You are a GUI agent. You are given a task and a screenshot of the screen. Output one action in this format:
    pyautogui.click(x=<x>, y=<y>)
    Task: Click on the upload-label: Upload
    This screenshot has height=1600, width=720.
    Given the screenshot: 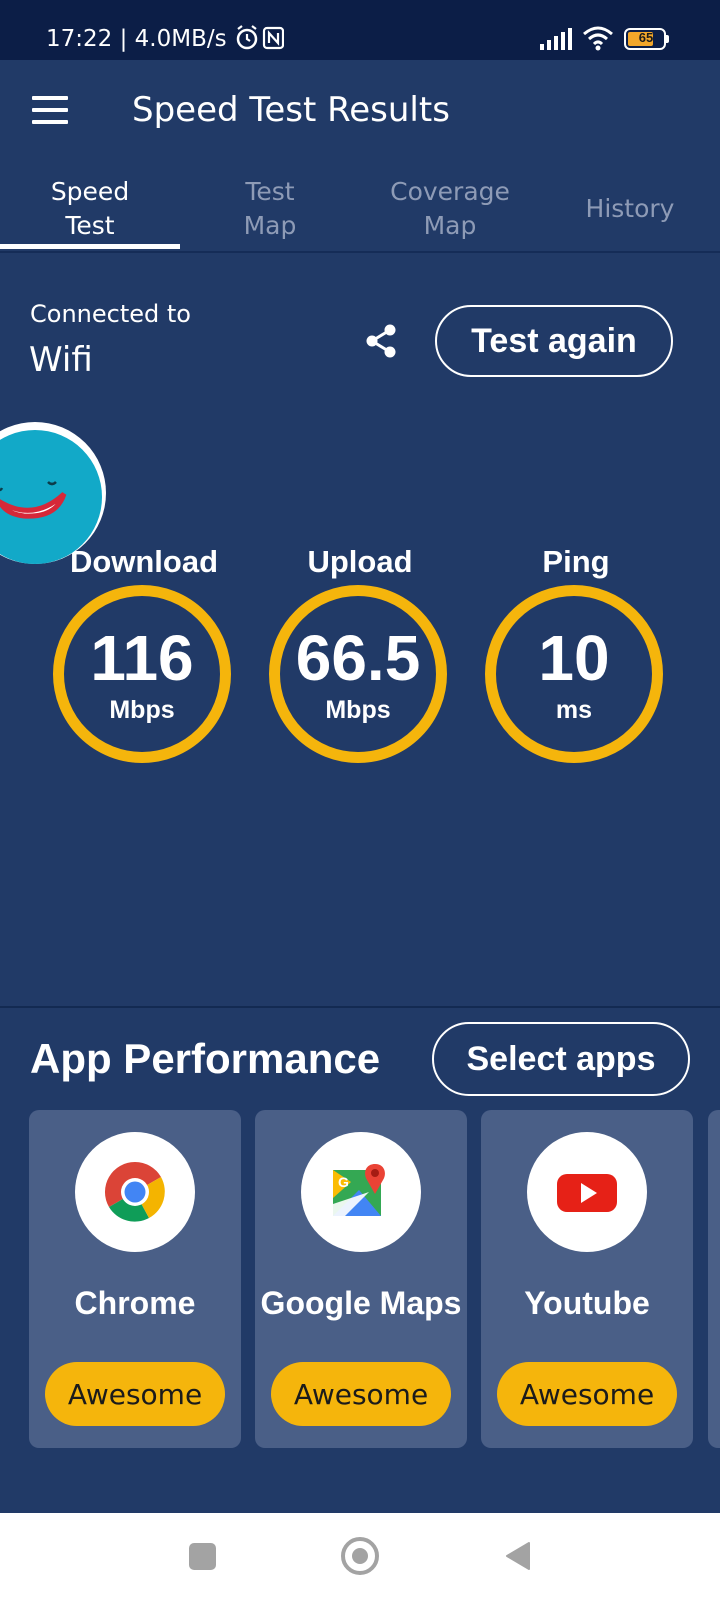 What is the action you would take?
    pyautogui.click(x=360, y=561)
    